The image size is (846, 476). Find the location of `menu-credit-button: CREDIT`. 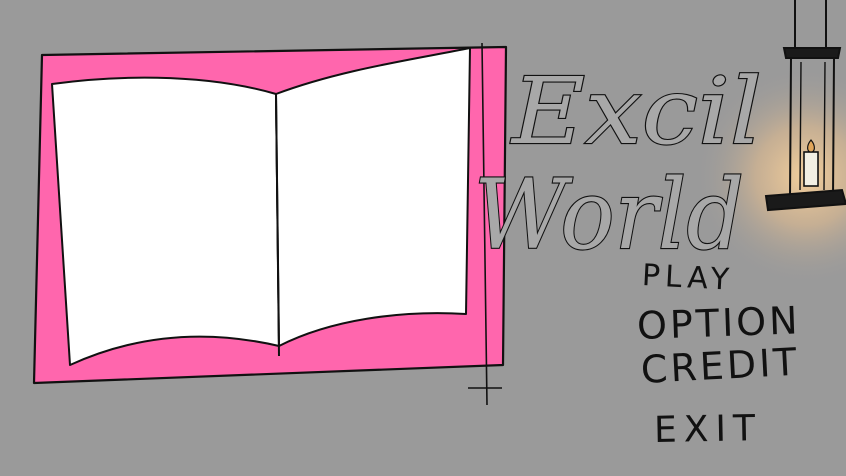

menu-credit-button: CREDIT is located at coordinates (720, 366).